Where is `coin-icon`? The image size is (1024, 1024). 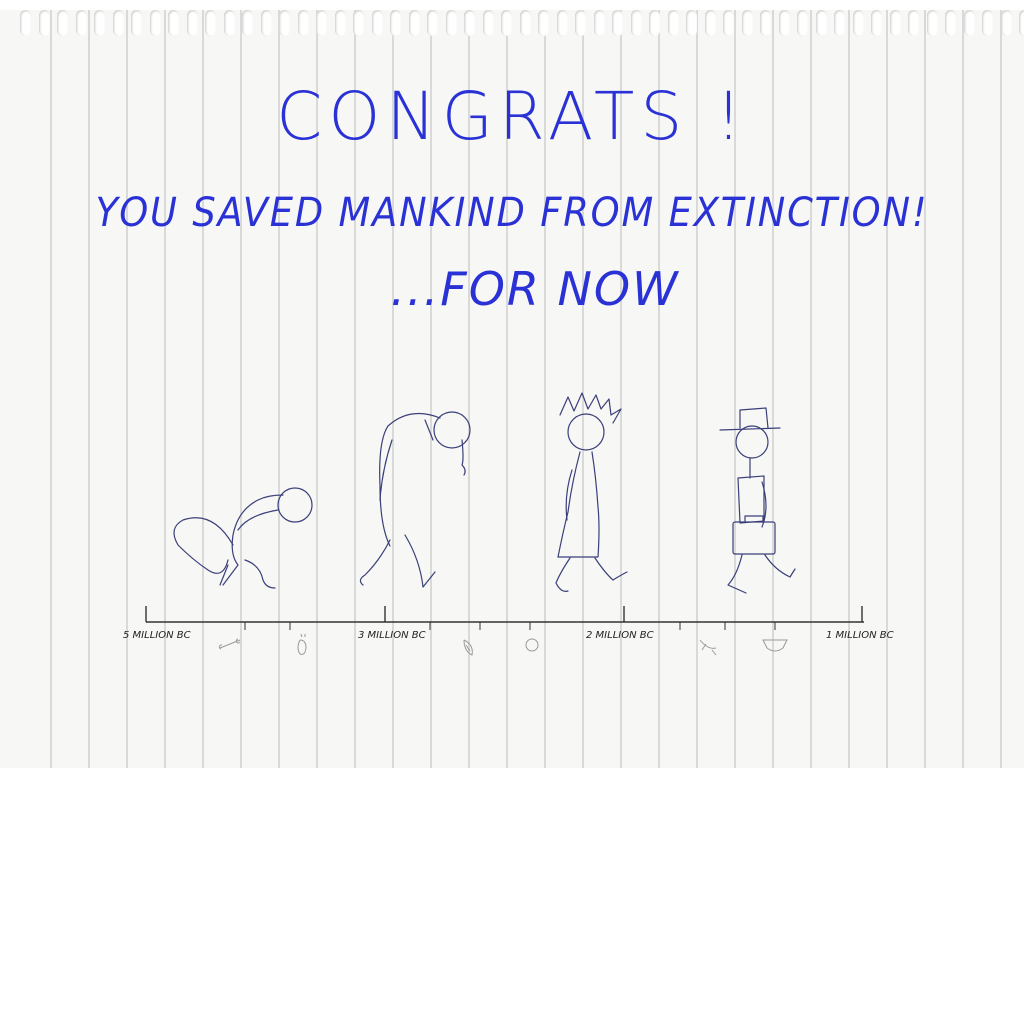 coin-icon is located at coordinates (532, 645).